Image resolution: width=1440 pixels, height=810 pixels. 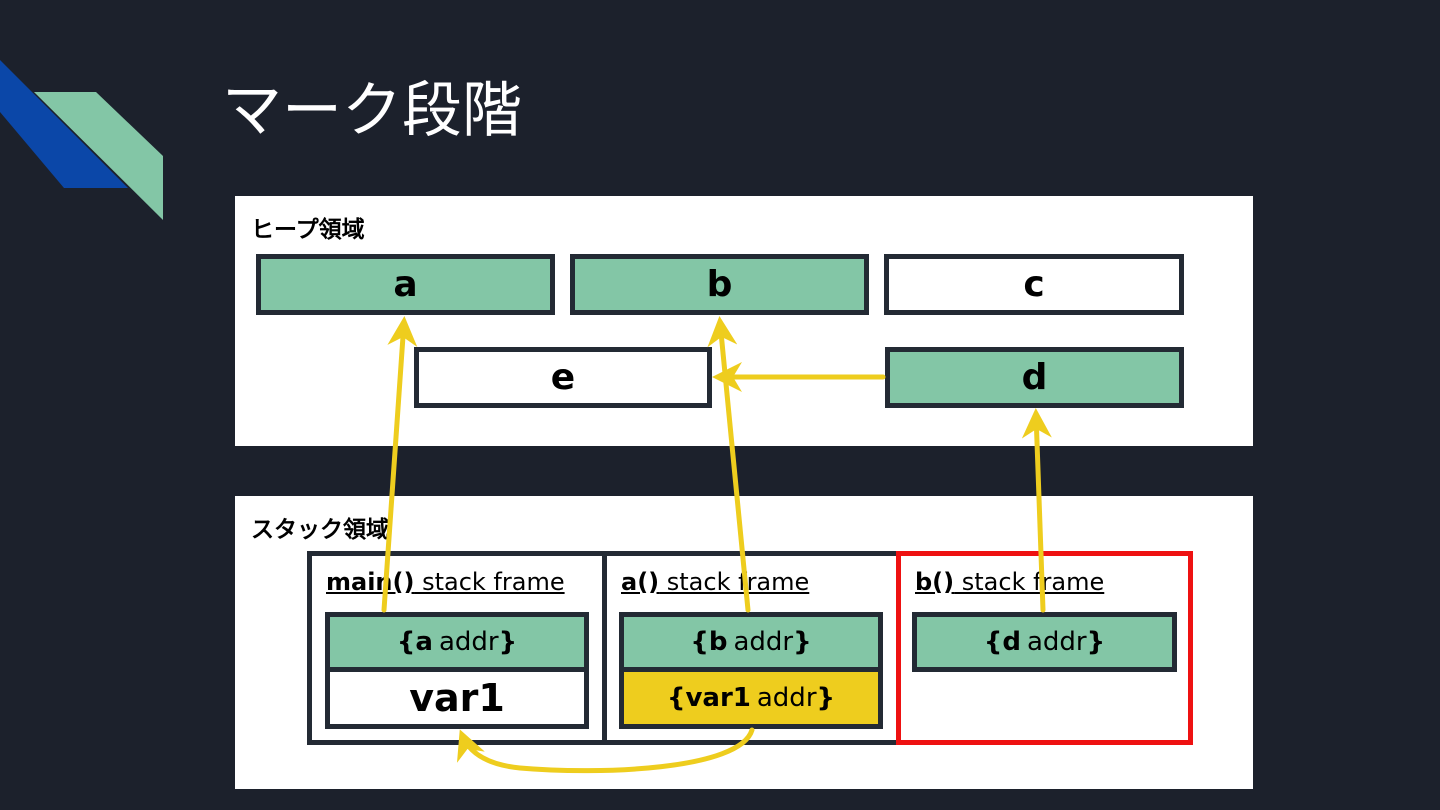 I want to click on stack-cell-b-addr: {b addr}, so click(x=751, y=642).